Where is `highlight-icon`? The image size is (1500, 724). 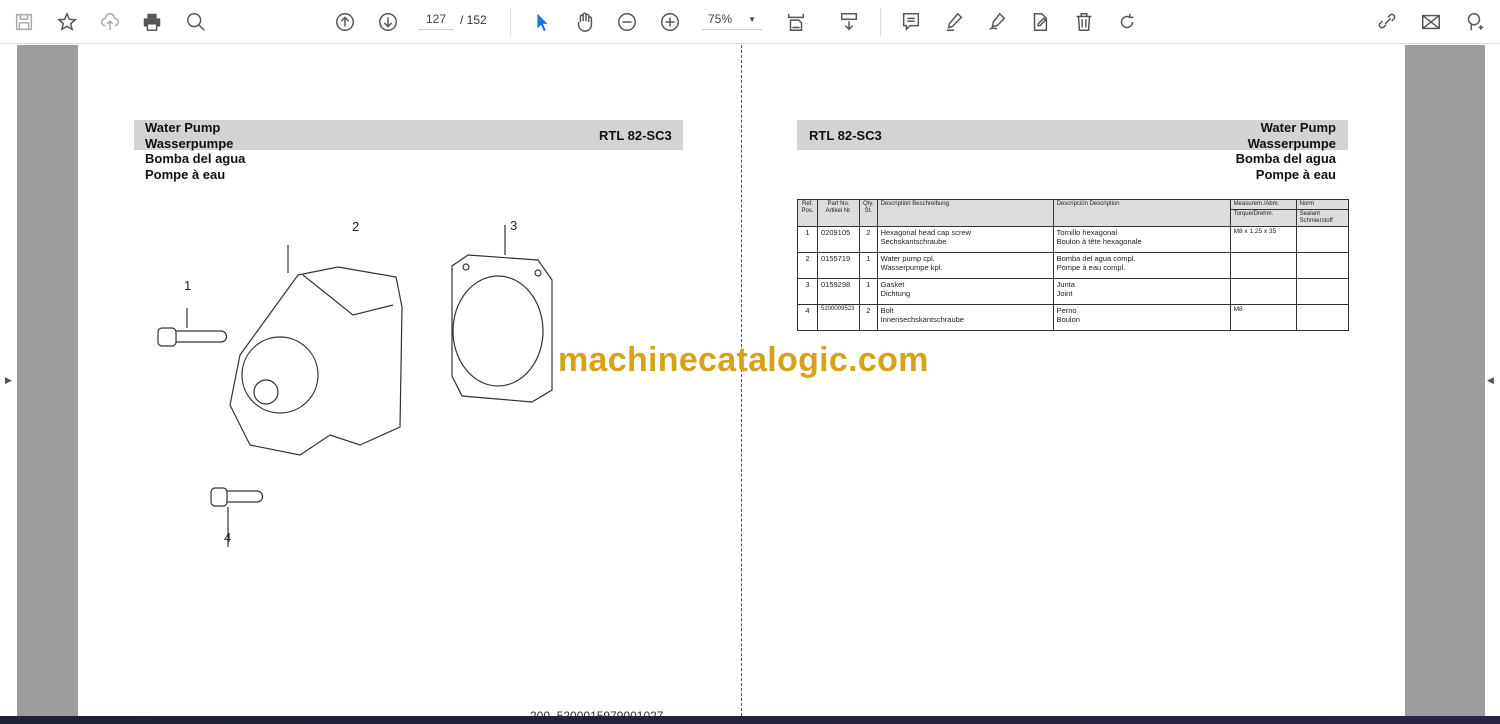 highlight-icon is located at coordinates (954, 22).